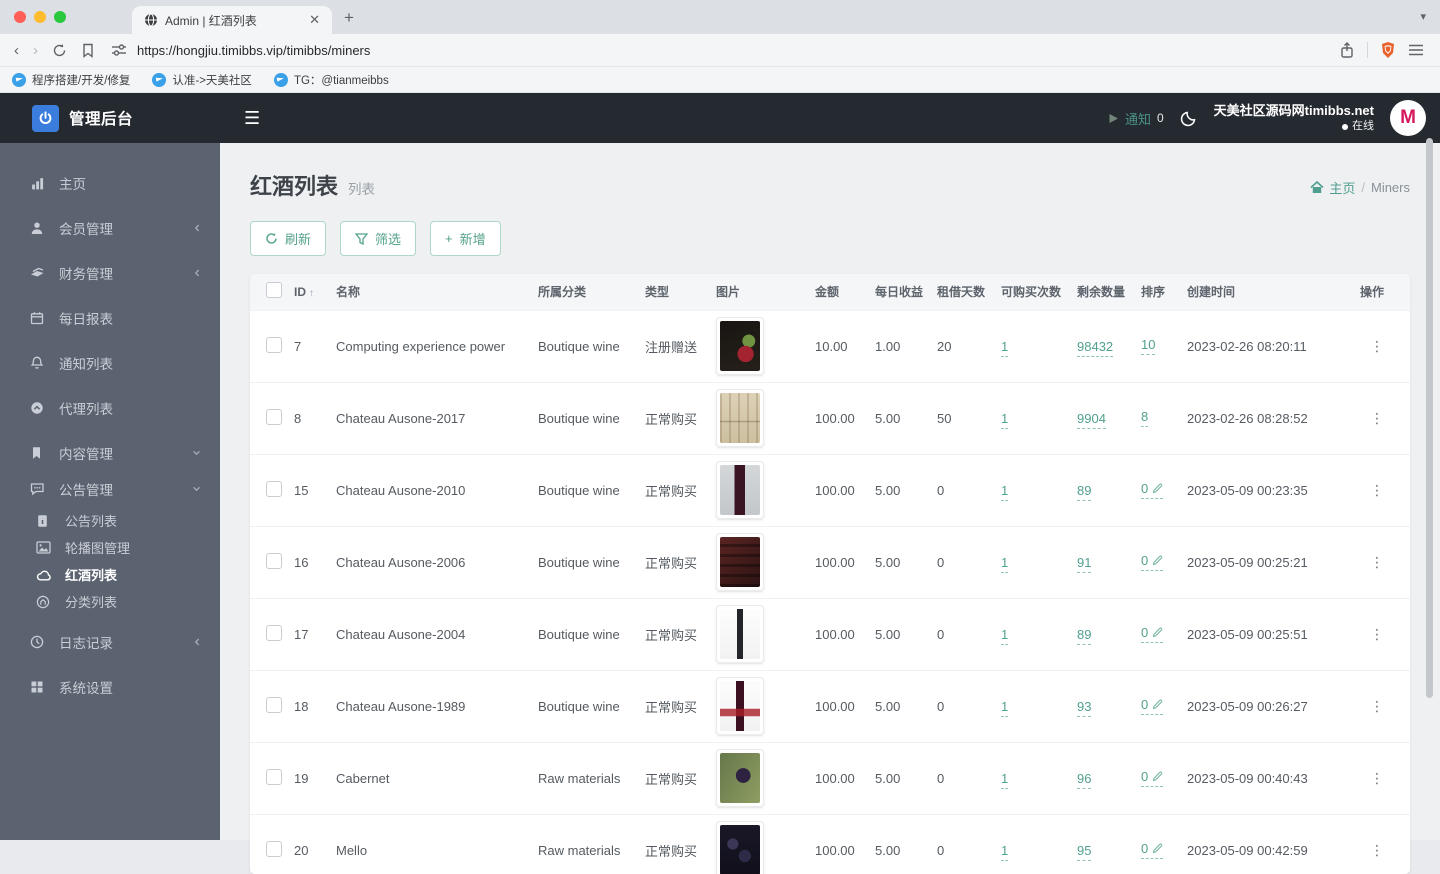 The width and height of the screenshot is (1440, 874). What do you see at coordinates (1347, 50) in the screenshot?
I see `share-icon` at bounding box center [1347, 50].